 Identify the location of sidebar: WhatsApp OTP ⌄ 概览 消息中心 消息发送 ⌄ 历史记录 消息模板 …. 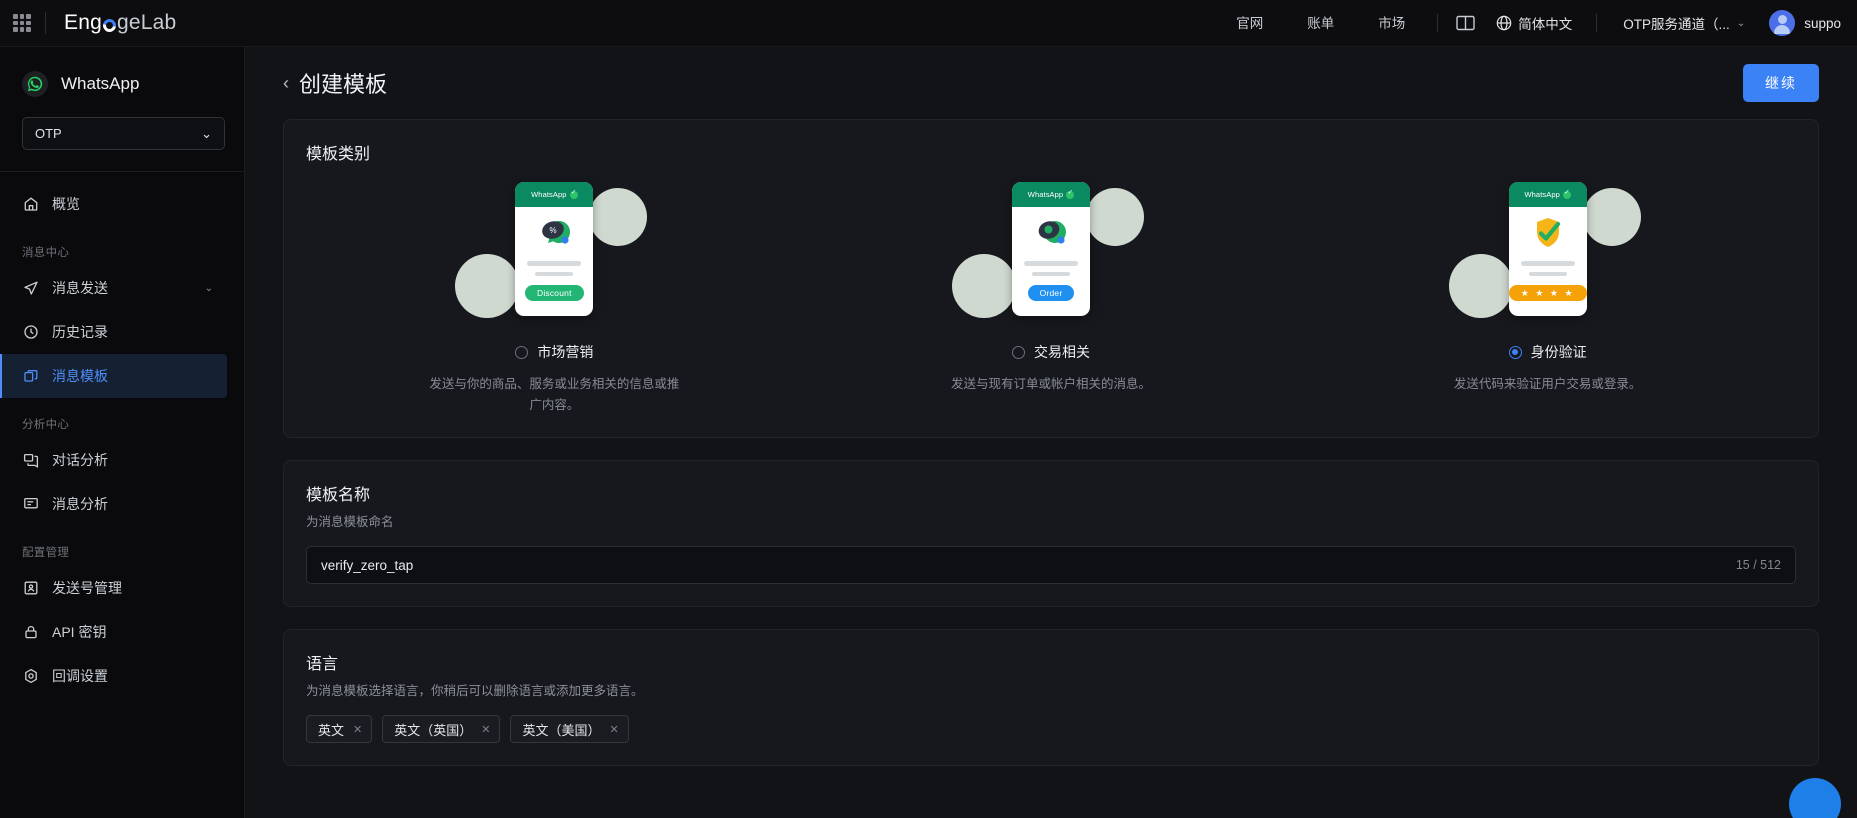
(122, 432).